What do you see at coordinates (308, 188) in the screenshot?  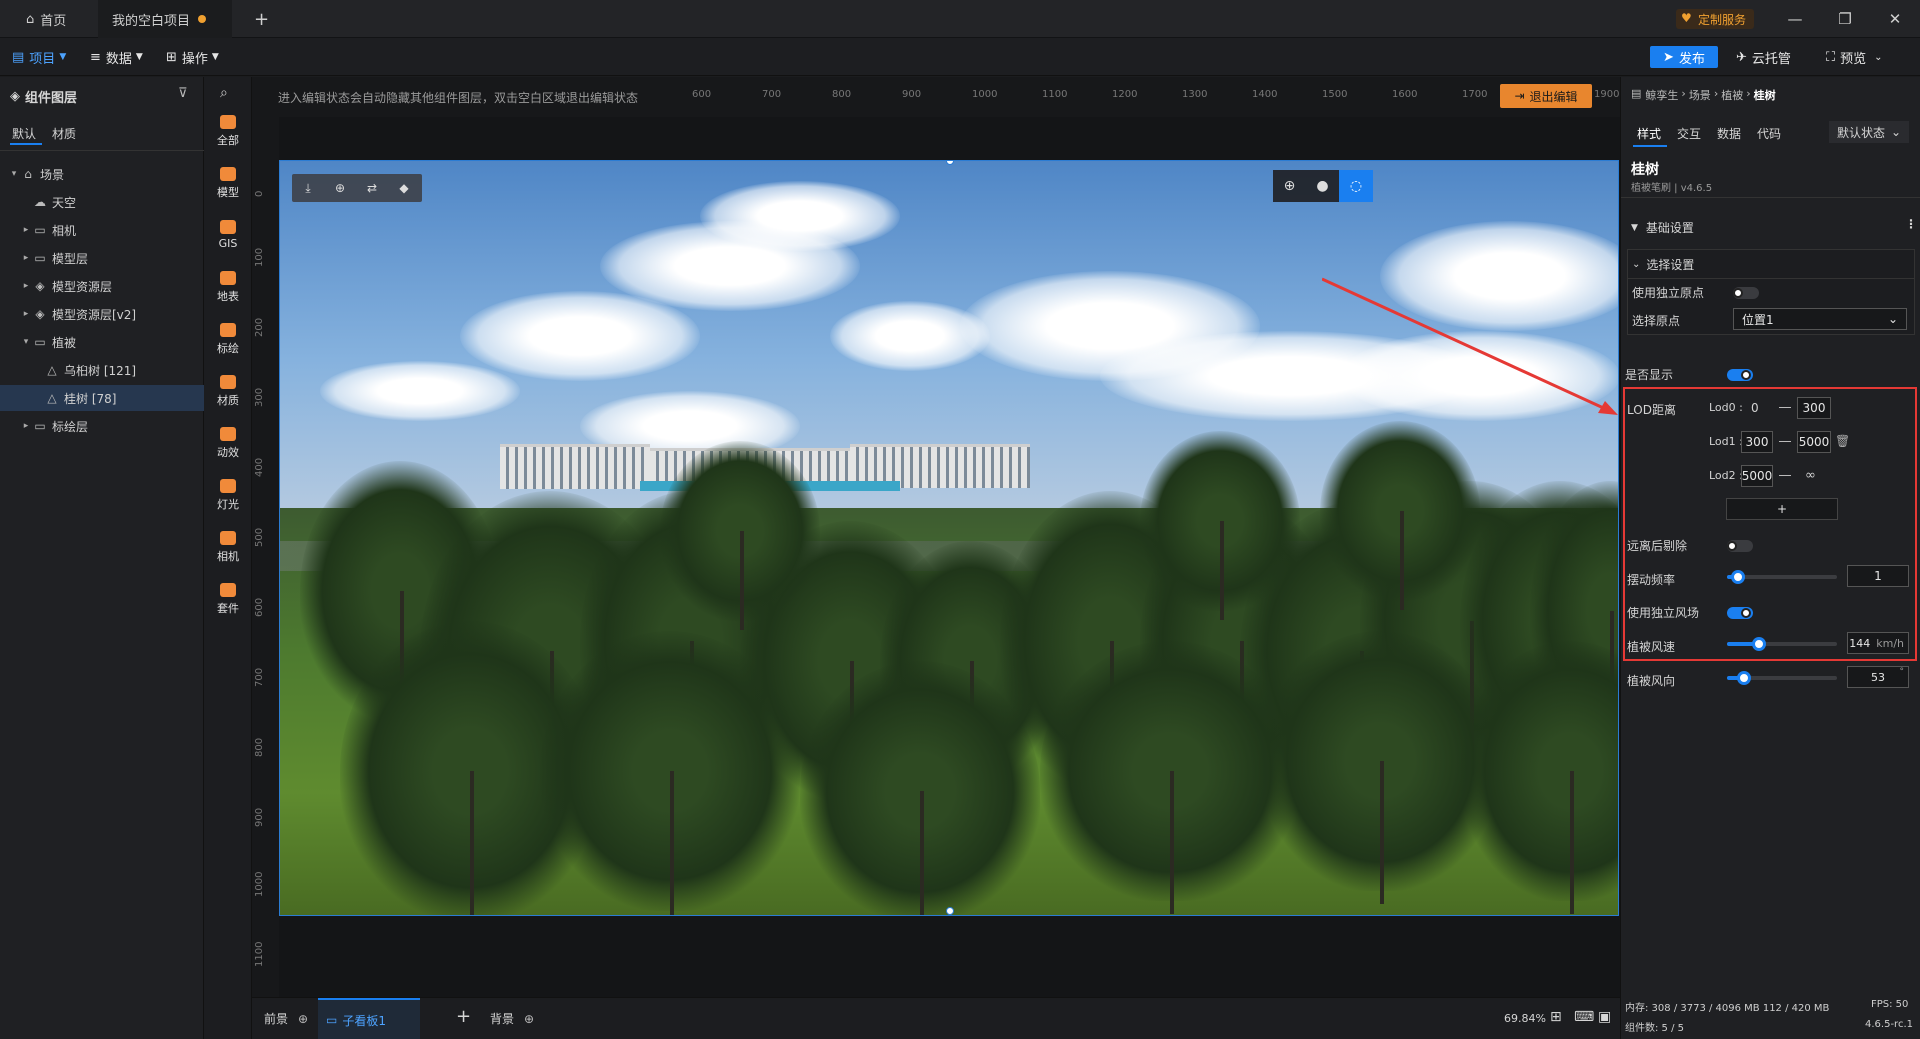 I see `download-icon: ⤓` at bounding box center [308, 188].